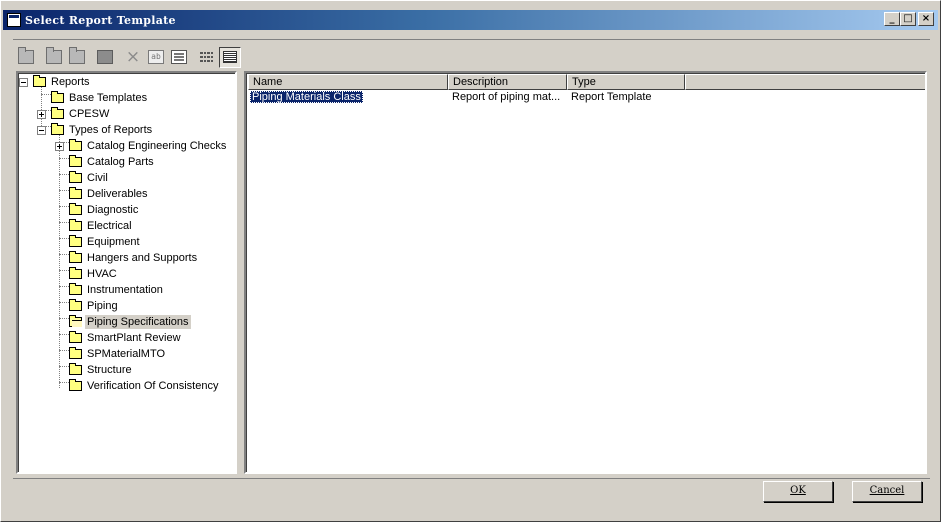  What do you see at coordinates (89, 178) in the screenshot?
I see `tree-item-civil: Civil` at bounding box center [89, 178].